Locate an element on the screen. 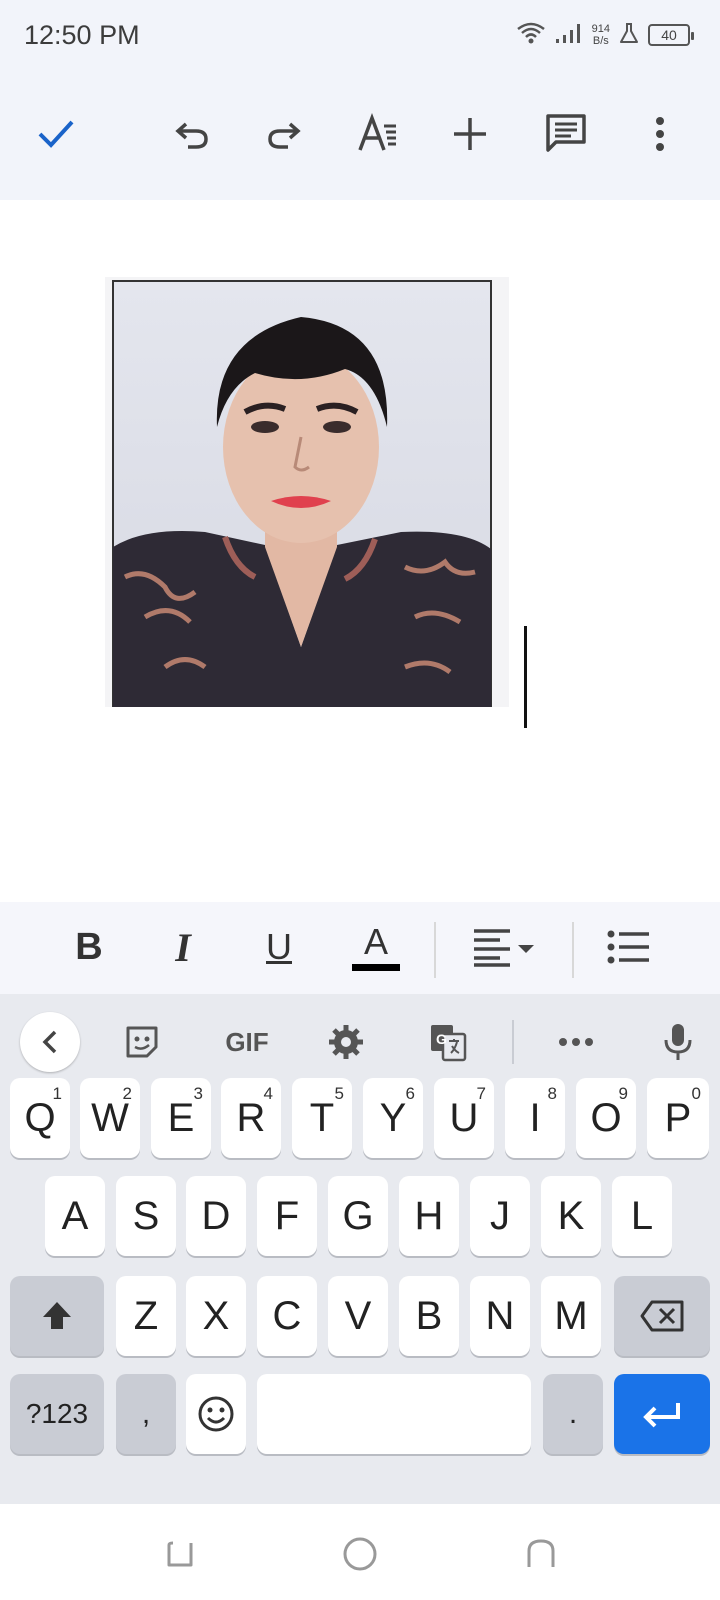  text-format-icon is located at coordinates (378, 134).